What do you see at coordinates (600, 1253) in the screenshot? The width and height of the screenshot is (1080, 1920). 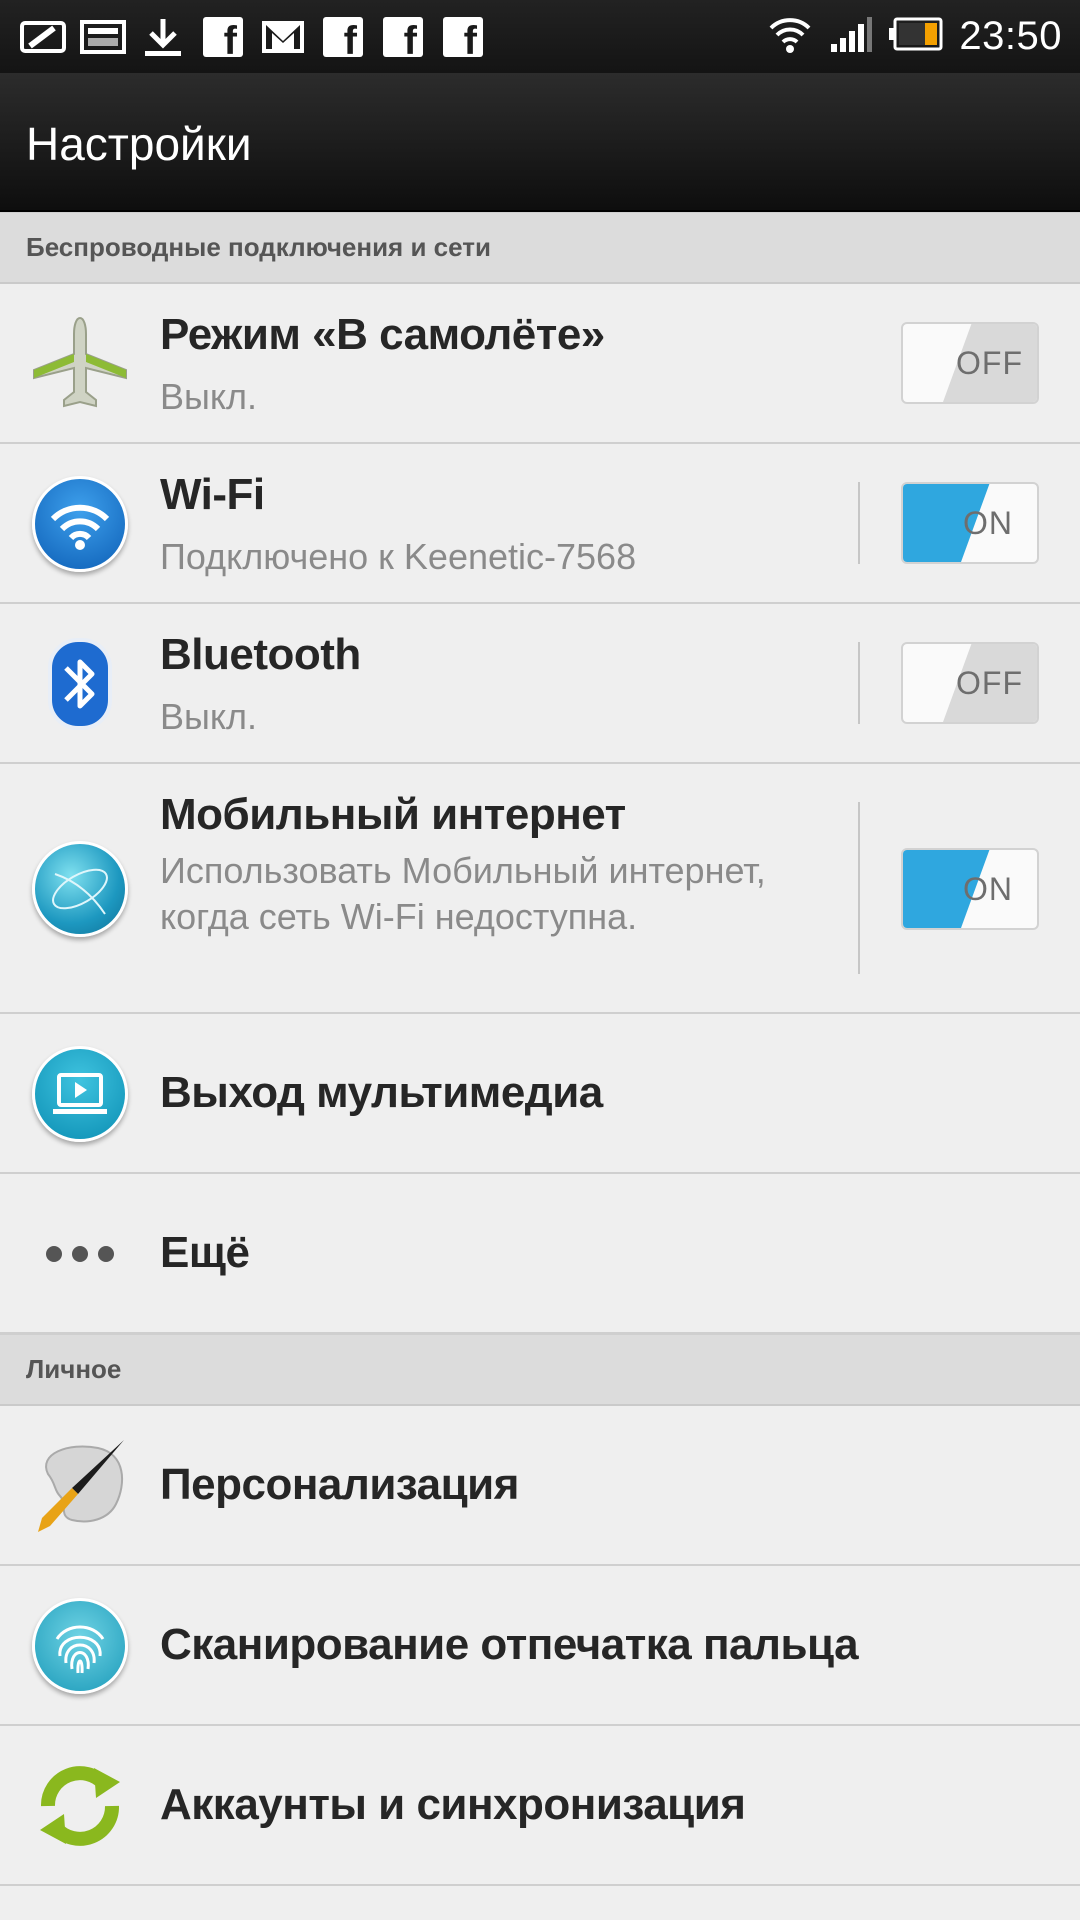 I see `more-texts: Ещё` at bounding box center [600, 1253].